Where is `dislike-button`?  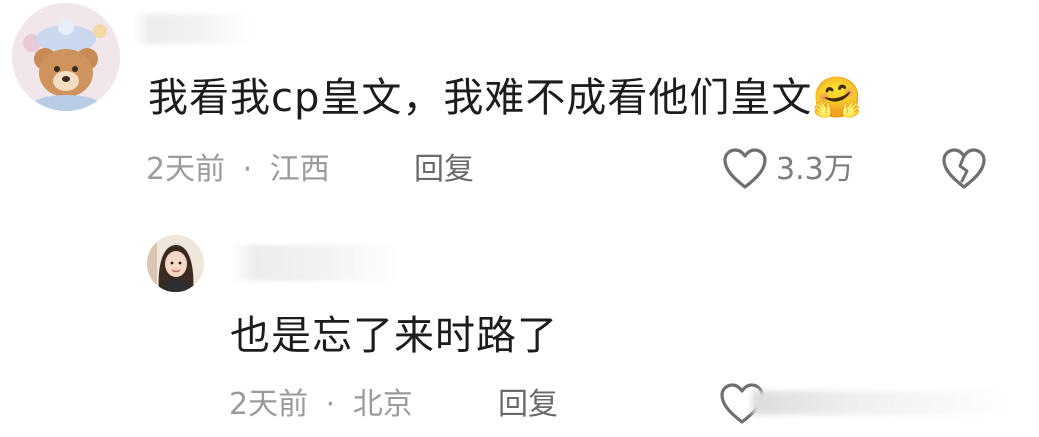
dislike-button is located at coordinates (964, 169).